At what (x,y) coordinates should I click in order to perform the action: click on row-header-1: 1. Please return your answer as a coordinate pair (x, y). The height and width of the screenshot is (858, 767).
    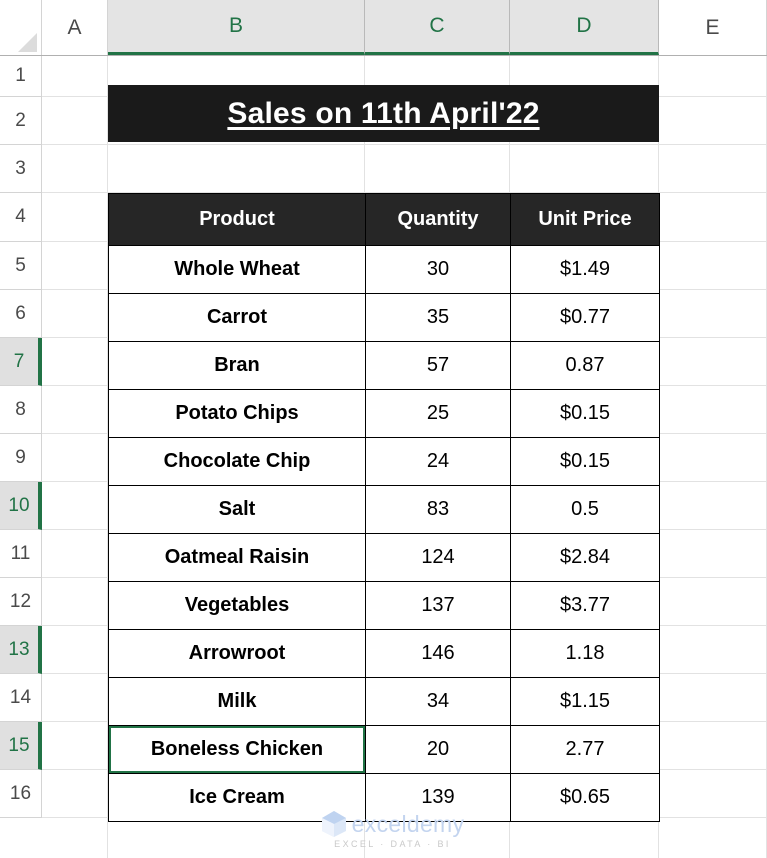
    Looking at the image, I should click on (21, 76).